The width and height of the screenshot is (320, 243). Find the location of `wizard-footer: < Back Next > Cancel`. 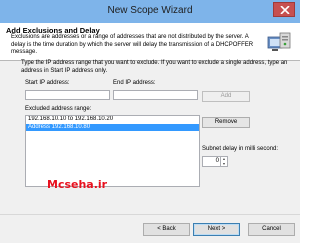

wizard-footer: < Back Next > Cancel is located at coordinates (150, 228).